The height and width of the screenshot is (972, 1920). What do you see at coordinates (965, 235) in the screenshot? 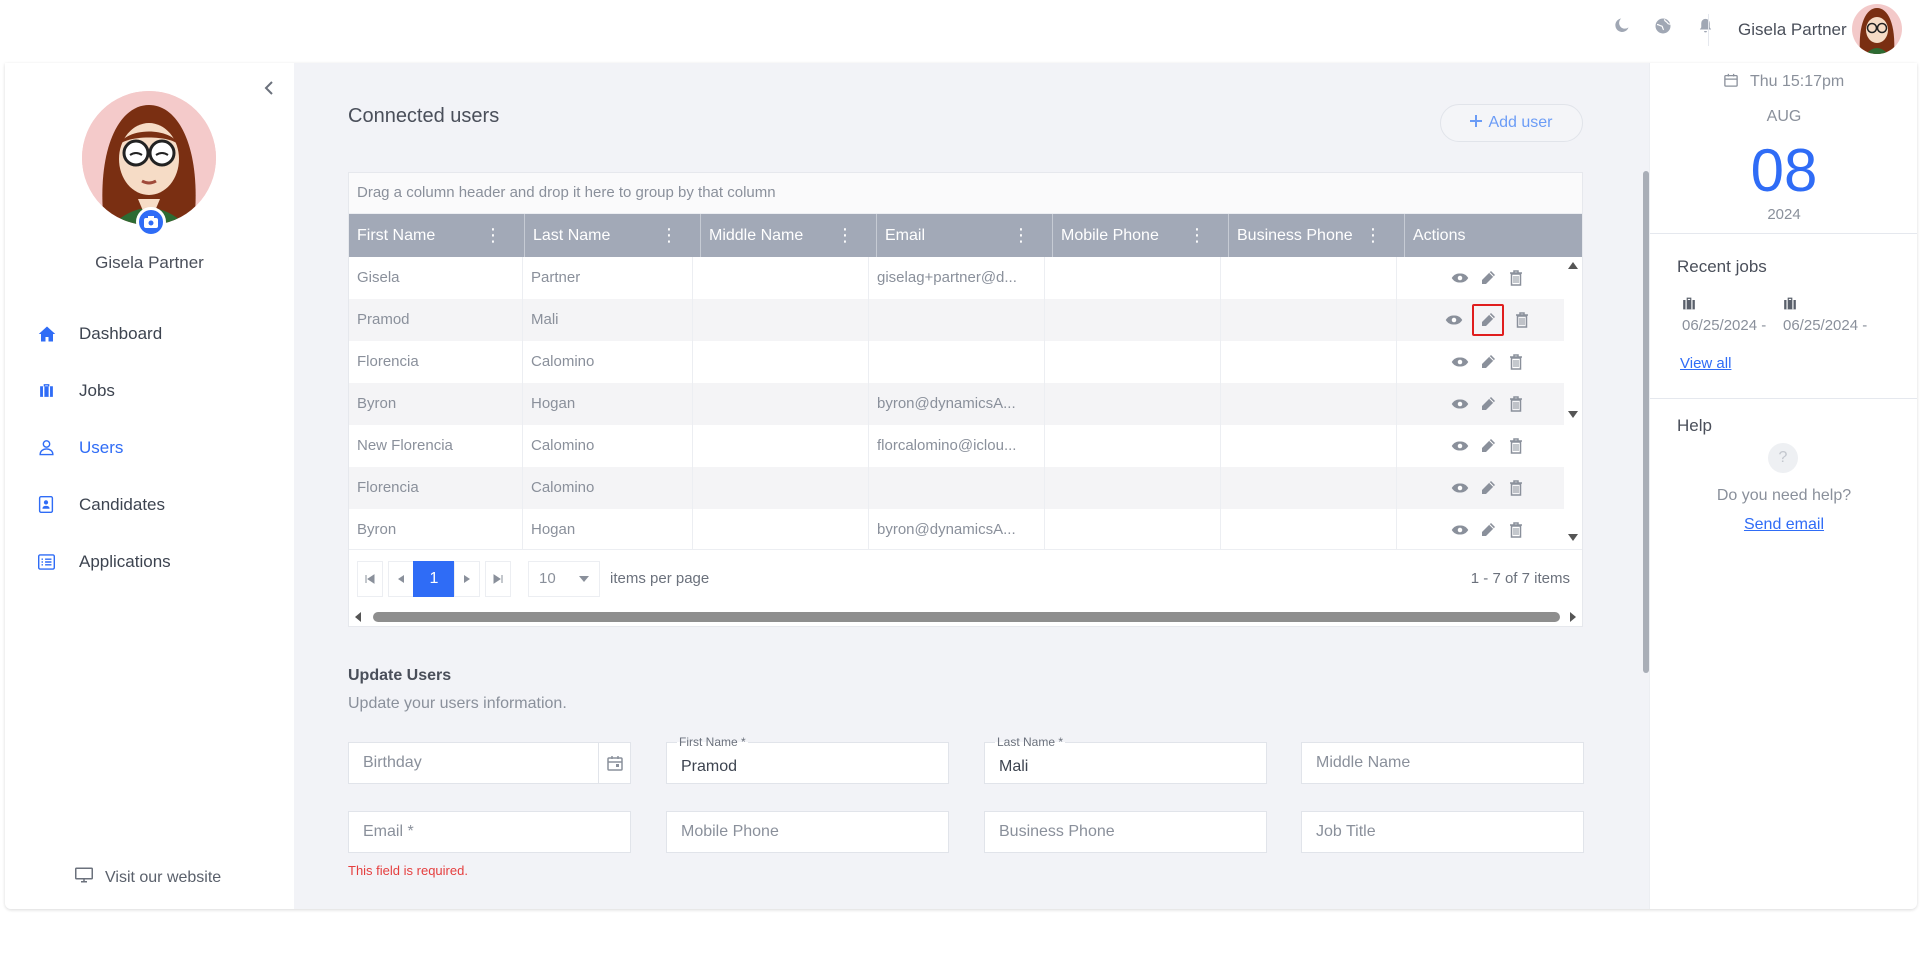
I see `column-header-email: Email ⋮` at bounding box center [965, 235].